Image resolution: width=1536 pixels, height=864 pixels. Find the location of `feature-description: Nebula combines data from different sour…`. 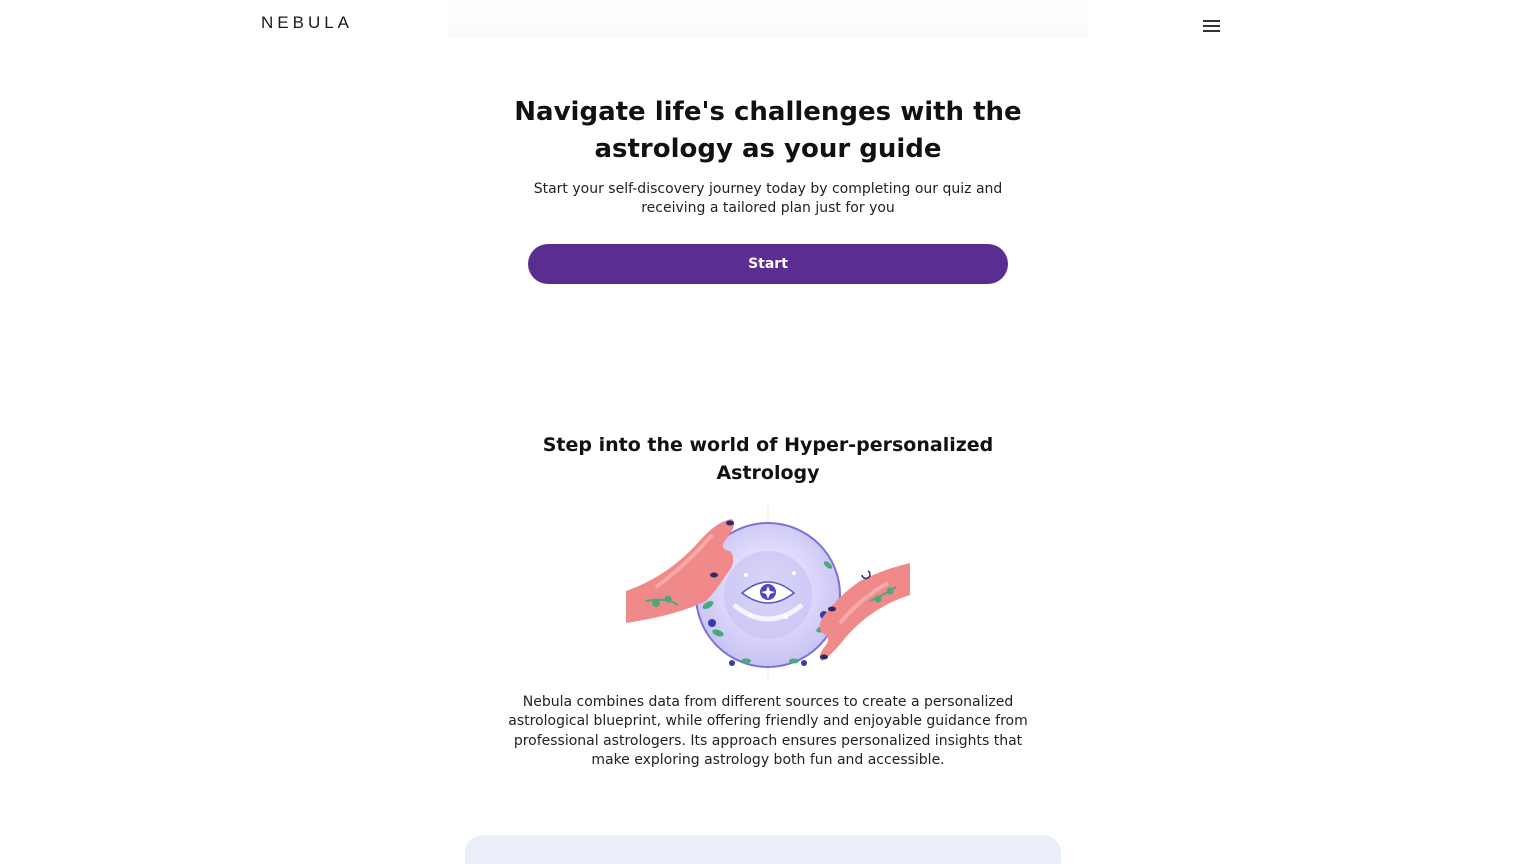

feature-description: Nebula combines data from different sour… is located at coordinates (768, 731).